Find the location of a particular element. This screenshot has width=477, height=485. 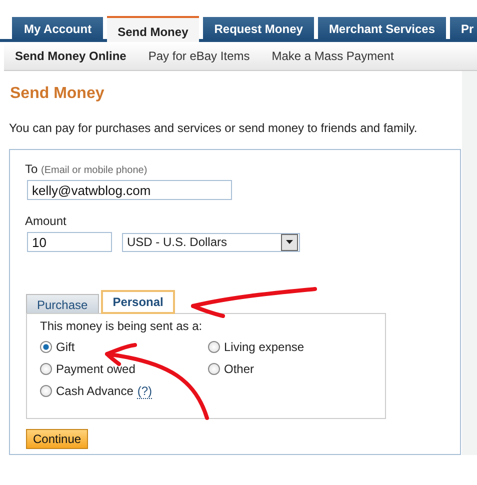

option-label: Payment owed is located at coordinates (96, 369).